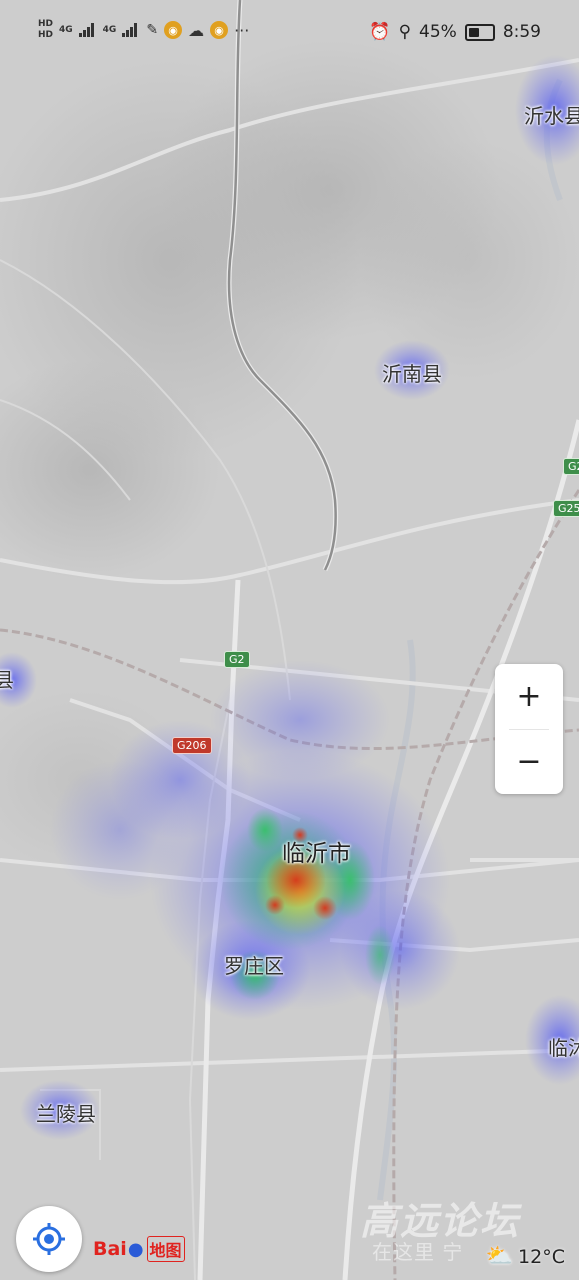  I want to click on battery-icon, so click(479, 32).